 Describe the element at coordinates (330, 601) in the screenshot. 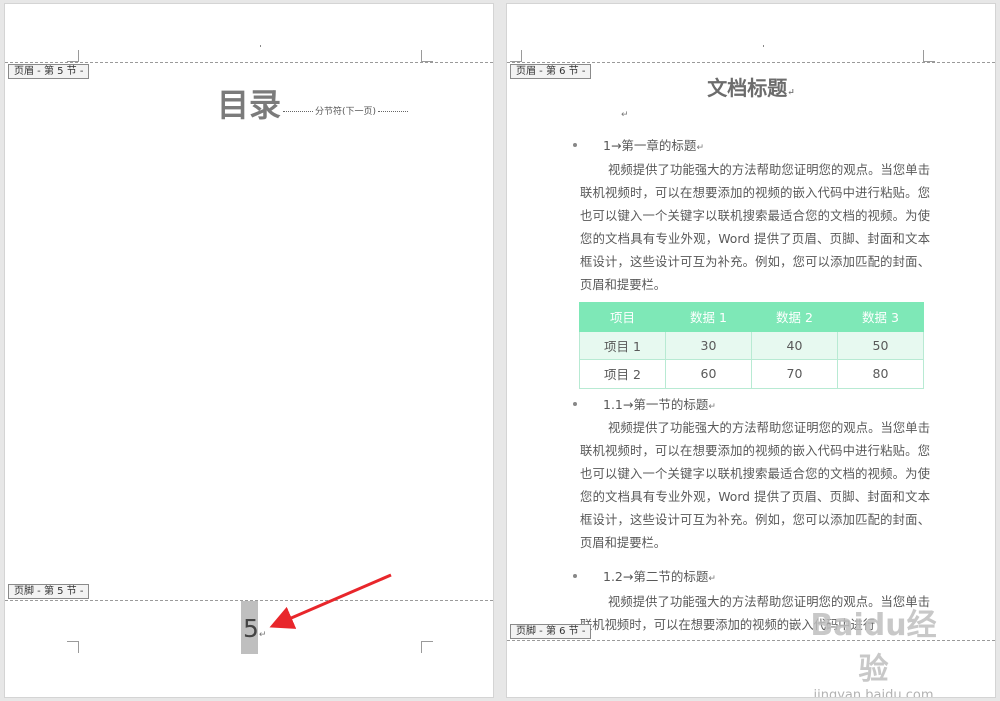

I see `red-arrow-annotation` at that location.